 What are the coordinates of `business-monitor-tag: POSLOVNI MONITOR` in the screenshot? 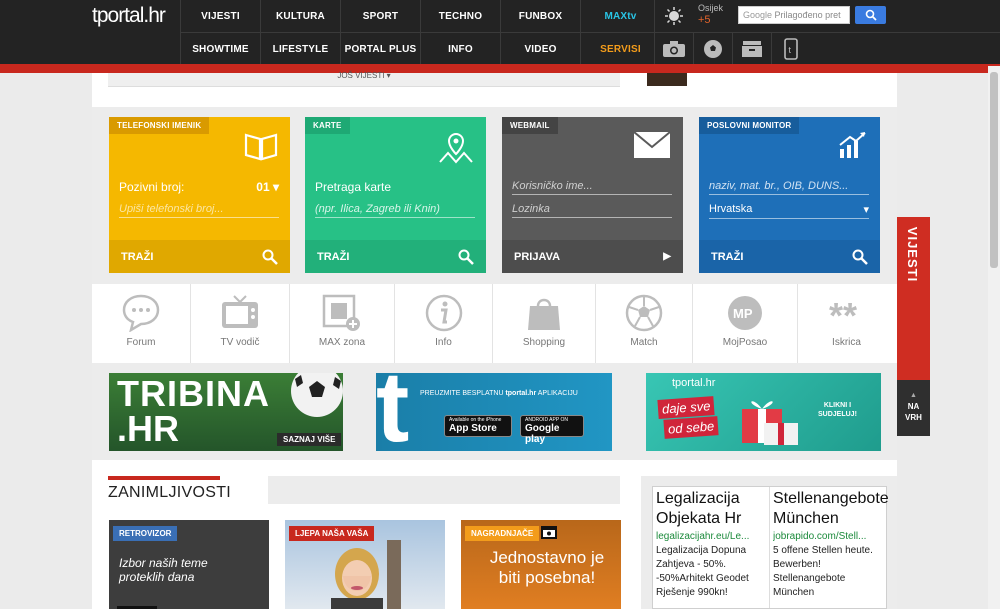 It's located at (749, 125).